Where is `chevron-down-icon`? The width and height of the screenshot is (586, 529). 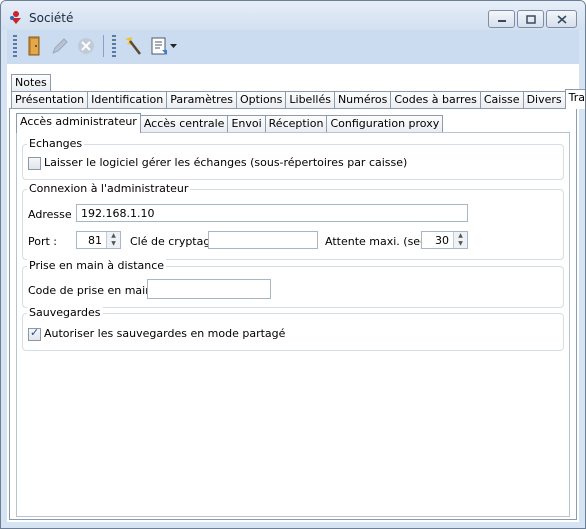 chevron-down-icon is located at coordinates (173, 46).